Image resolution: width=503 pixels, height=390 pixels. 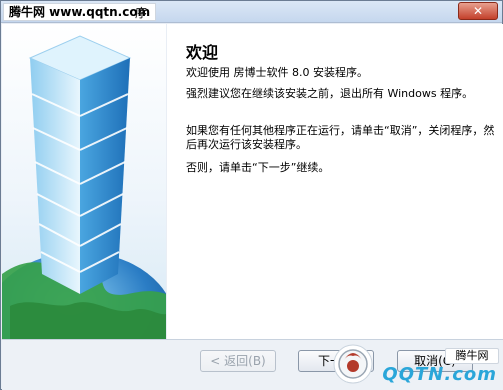 I want to click on watermark-bottom-right: 腾牛网, so click(x=472, y=356).